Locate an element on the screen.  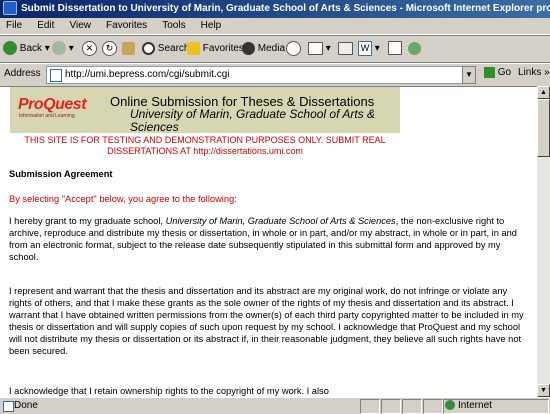
media-icon is located at coordinates (248, 48).